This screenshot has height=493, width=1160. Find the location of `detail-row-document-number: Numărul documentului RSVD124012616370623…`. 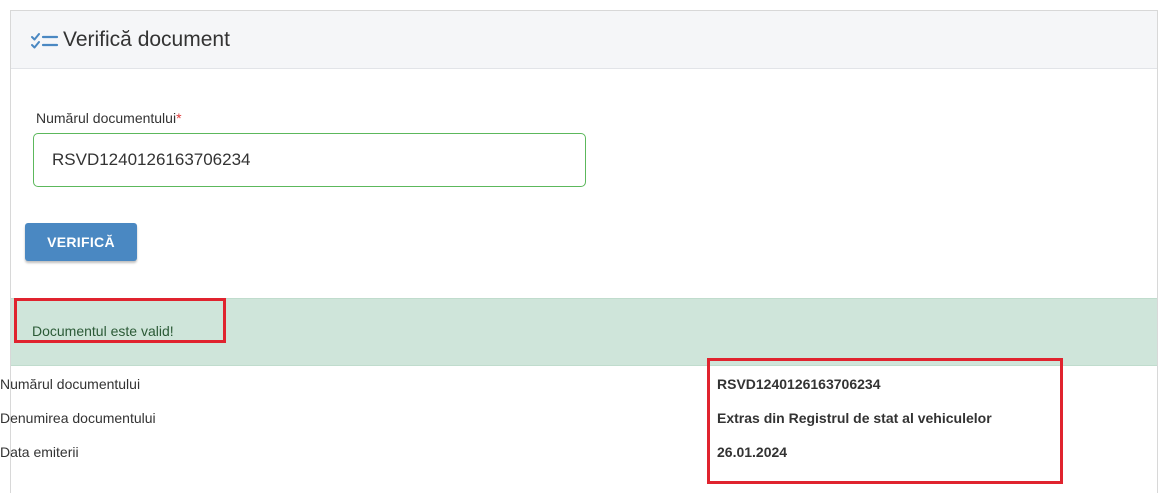

detail-row-document-number: Numărul documentului RSVD124012616370623… is located at coordinates (580, 386).